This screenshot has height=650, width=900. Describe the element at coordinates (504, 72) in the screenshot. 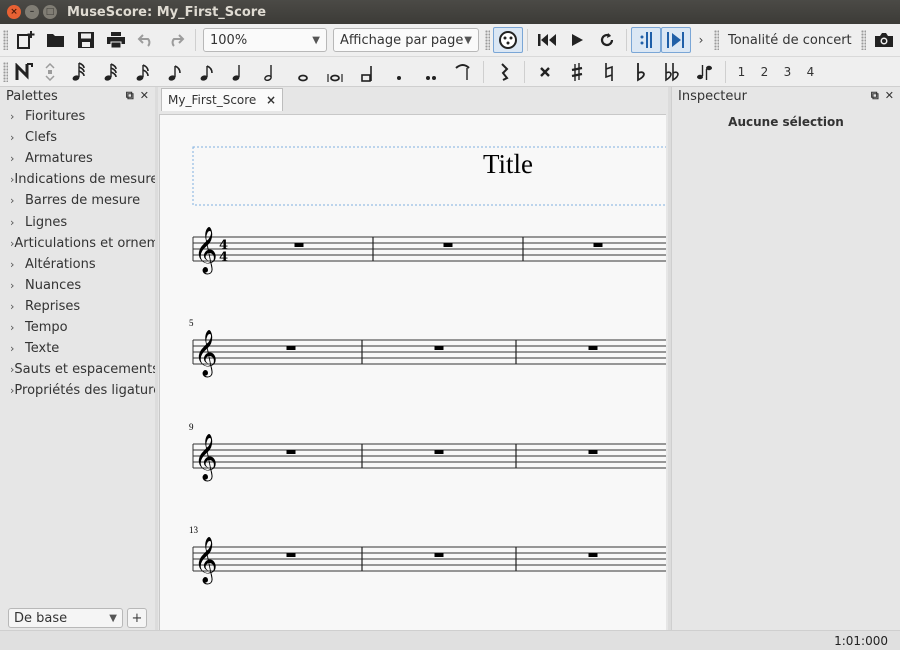

I see `rest-icon` at that location.